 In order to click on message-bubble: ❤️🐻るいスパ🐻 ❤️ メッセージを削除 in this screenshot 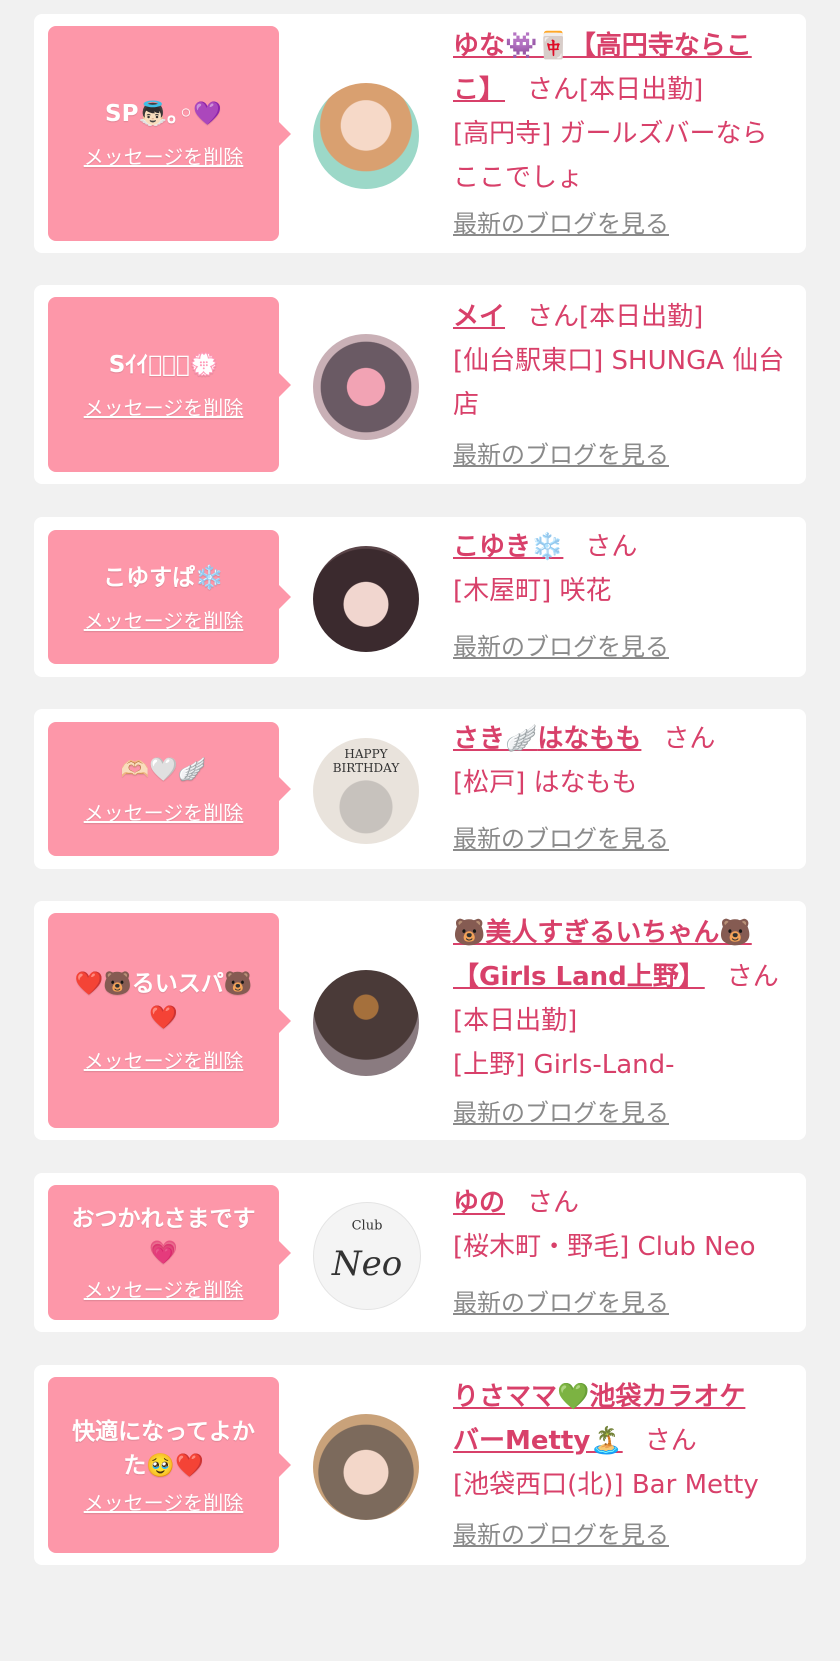, I will do `click(169, 1020)`.